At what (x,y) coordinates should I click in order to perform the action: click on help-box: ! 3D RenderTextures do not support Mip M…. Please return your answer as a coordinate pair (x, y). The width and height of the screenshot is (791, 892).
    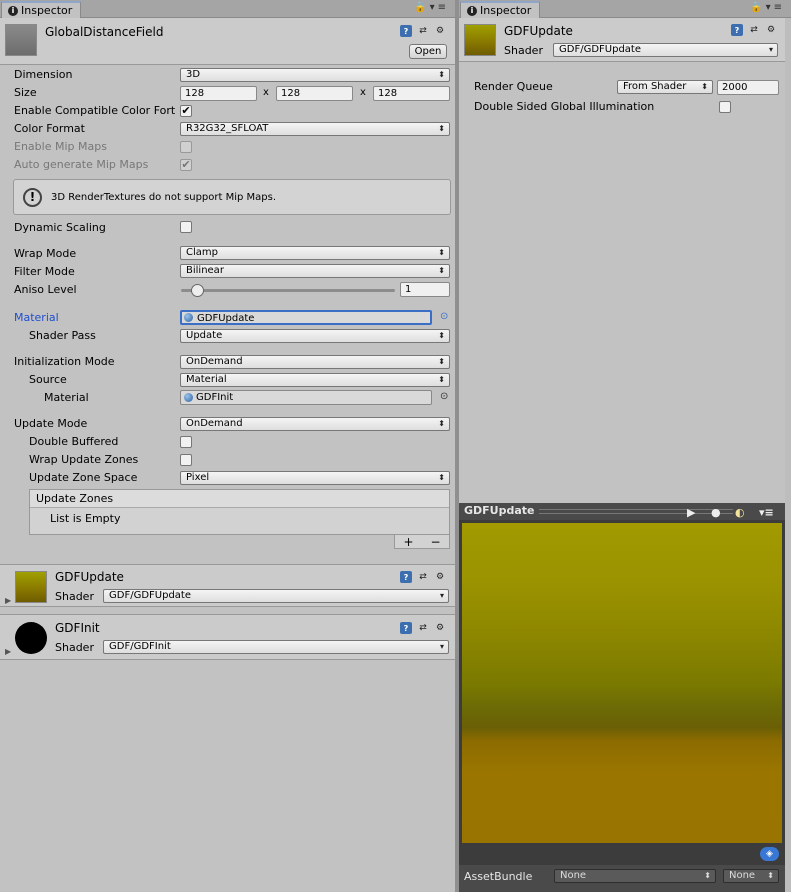
    Looking at the image, I should click on (232, 197).